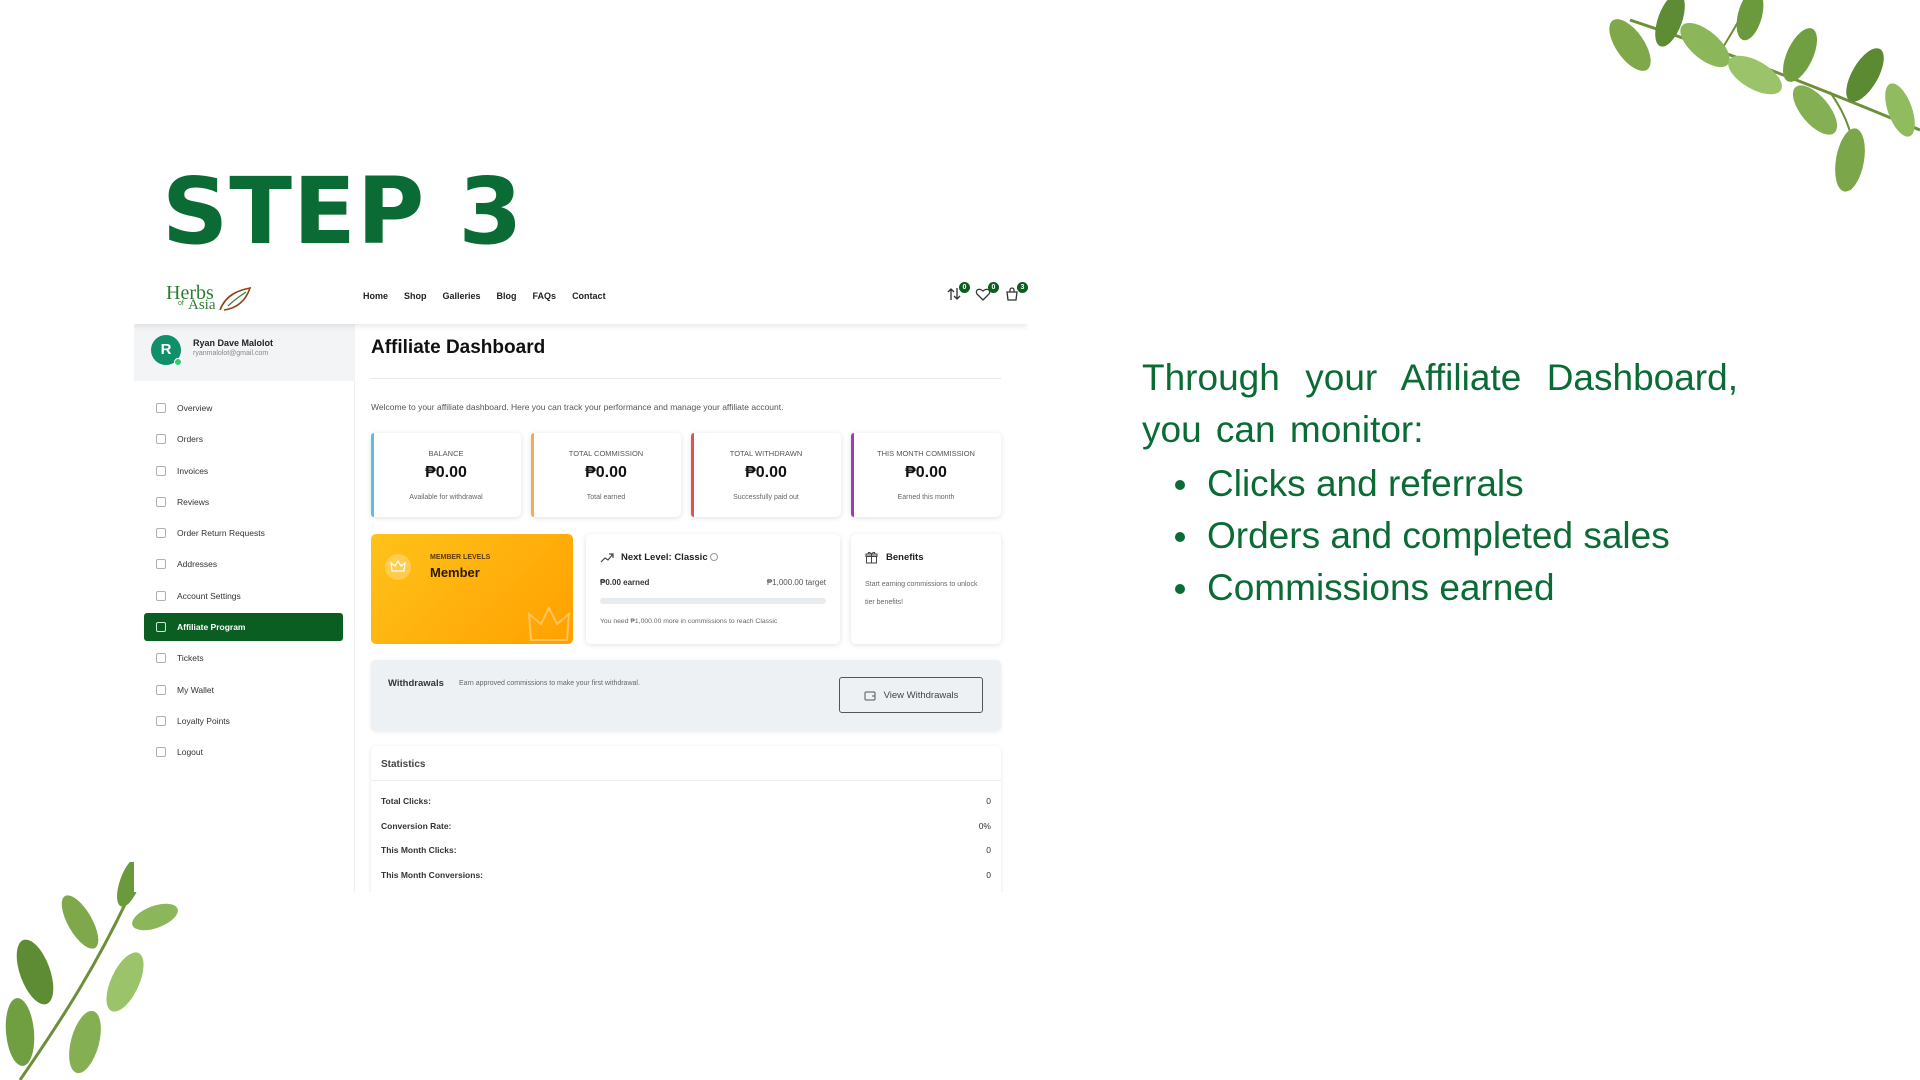 Image resolution: width=1920 pixels, height=1080 pixels. What do you see at coordinates (243, 564) in the screenshot?
I see `sidebar-item-addresses: Addresses` at bounding box center [243, 564].